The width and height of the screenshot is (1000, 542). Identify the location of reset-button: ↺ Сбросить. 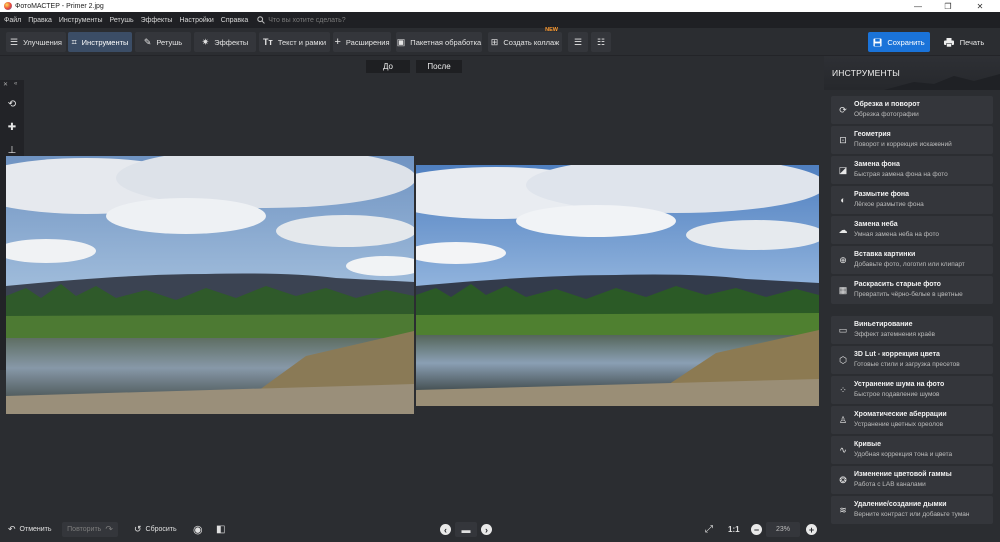
(156, 529).